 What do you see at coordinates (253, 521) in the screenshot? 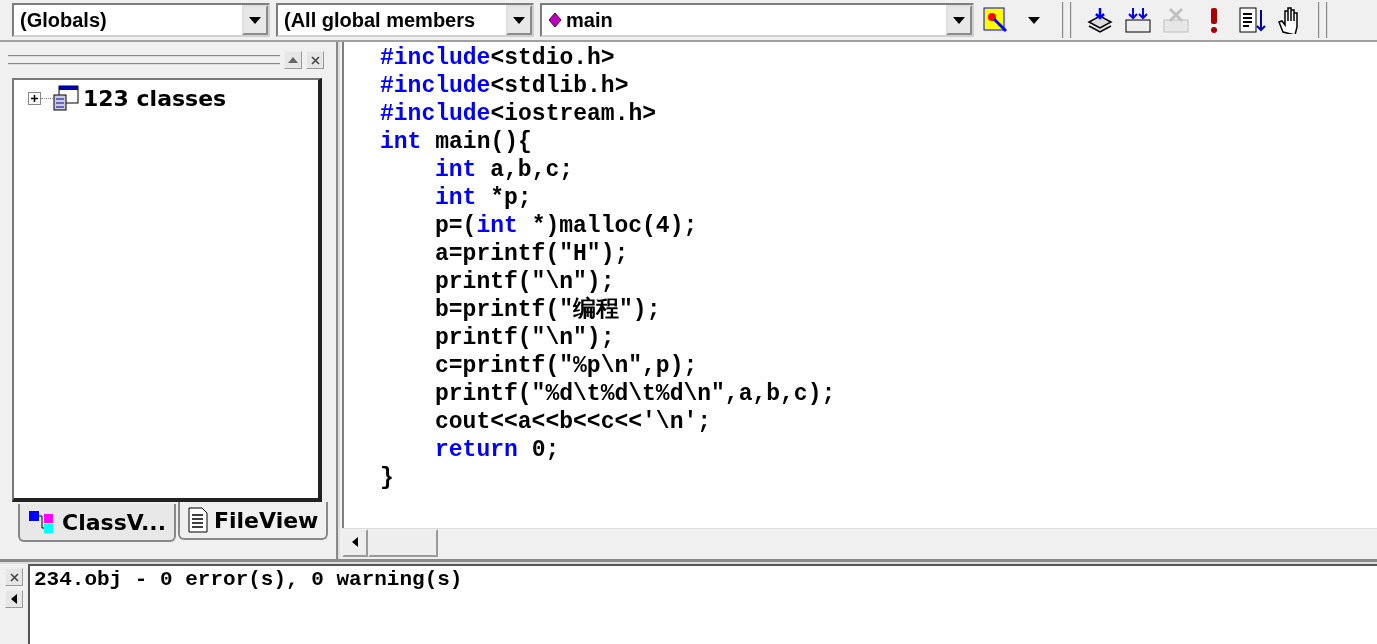
I see `workspace-tab: FileView` at bounding box center [253, 521].